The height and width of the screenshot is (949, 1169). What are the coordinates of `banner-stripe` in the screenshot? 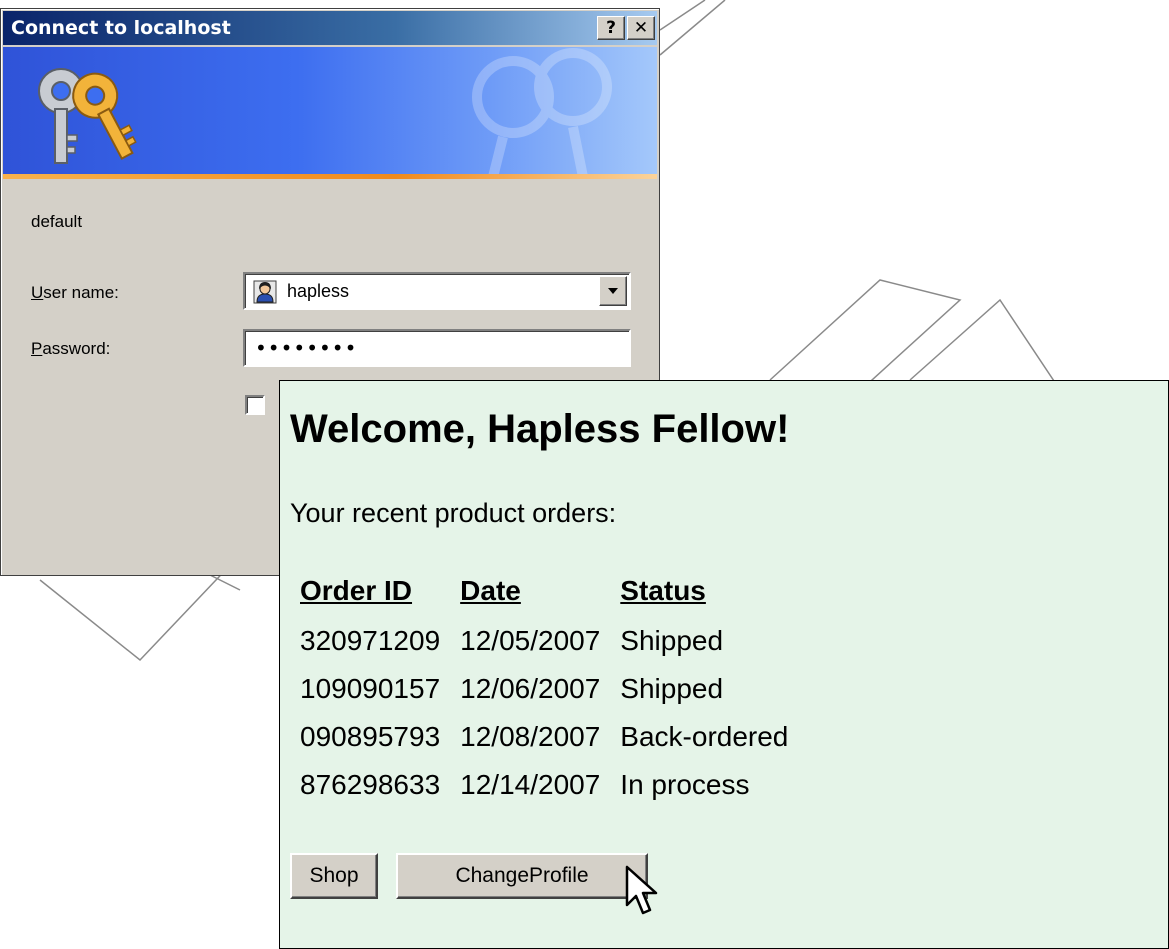 It's located at (330, 176).